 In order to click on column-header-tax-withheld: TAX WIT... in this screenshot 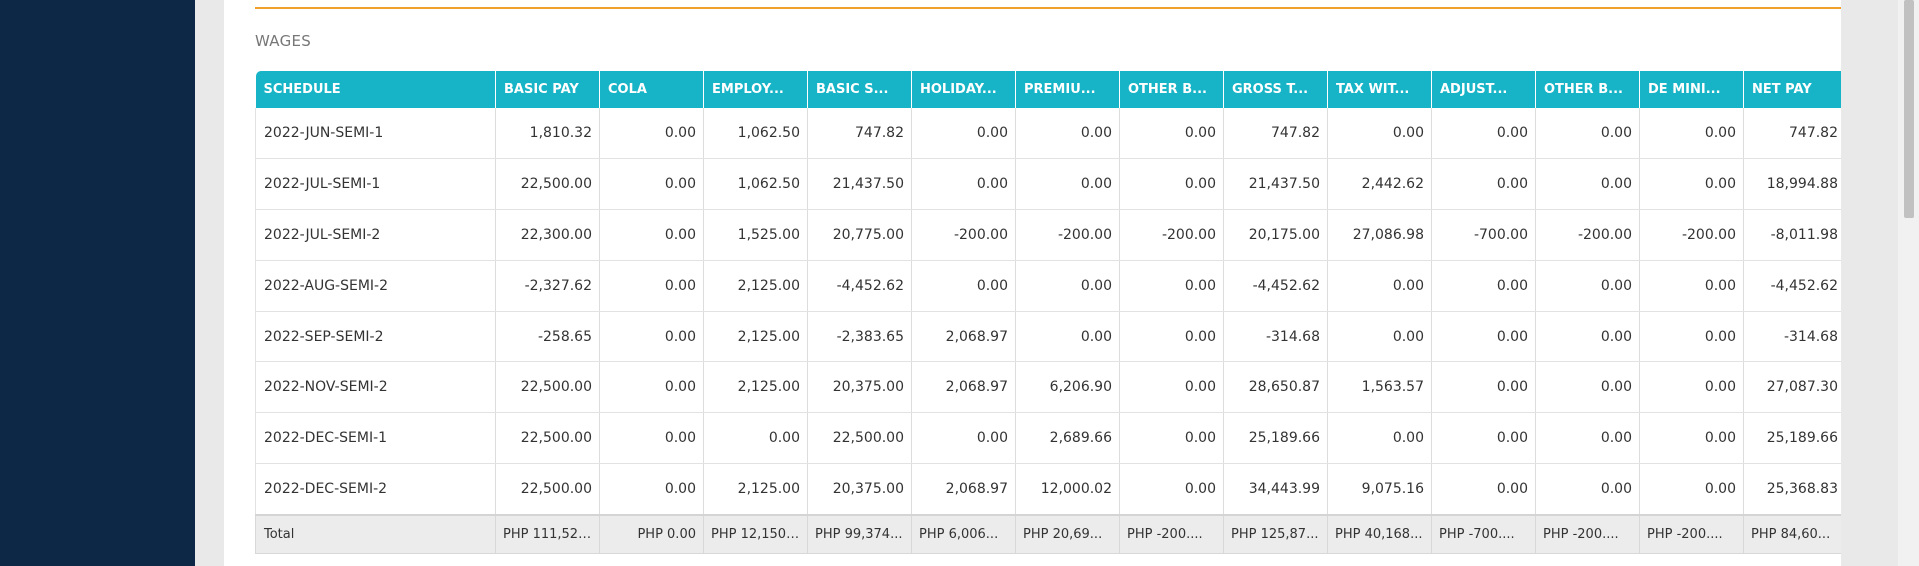, I will do `click(1379, 89)`.